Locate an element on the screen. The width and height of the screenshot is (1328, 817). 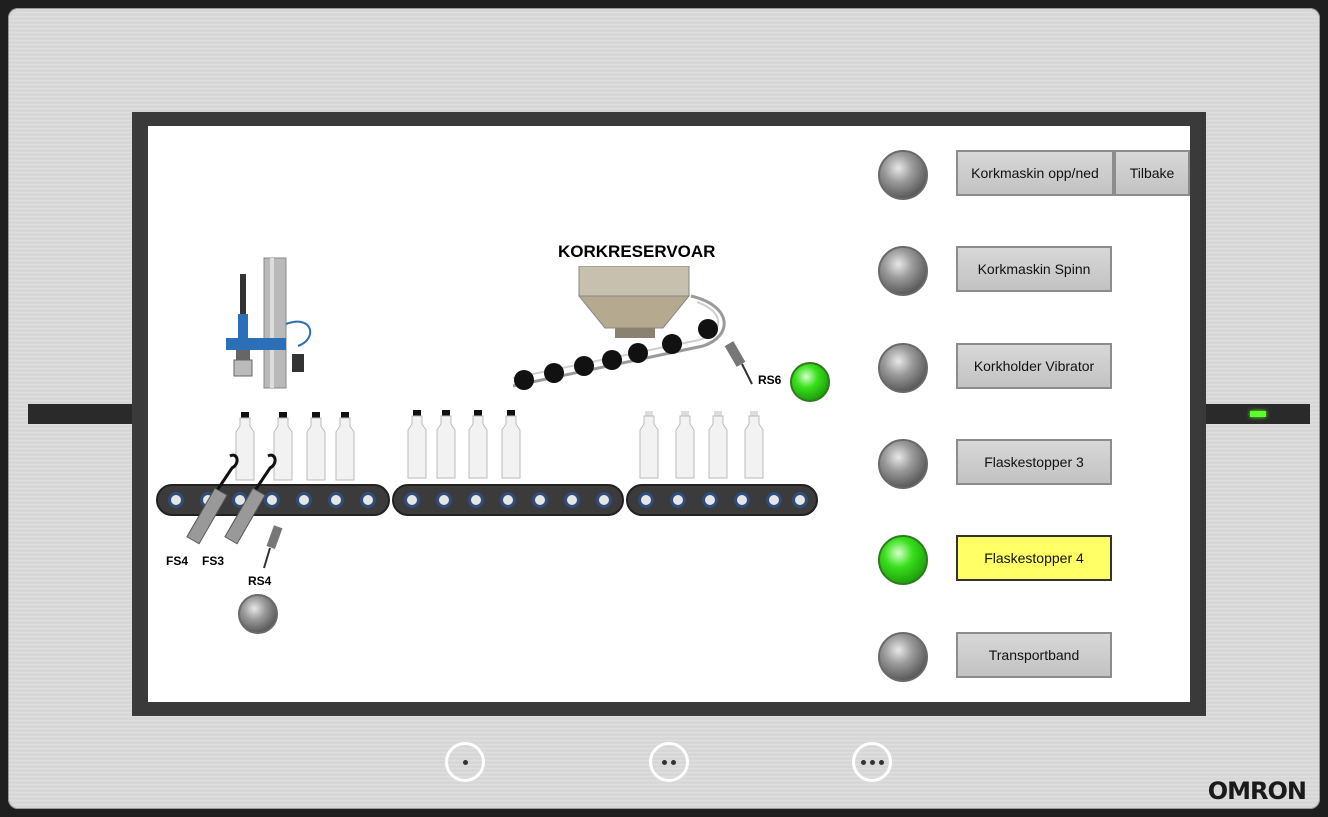
lamp-korkmaskin-opp-ned is located at coordinates (903, 175).